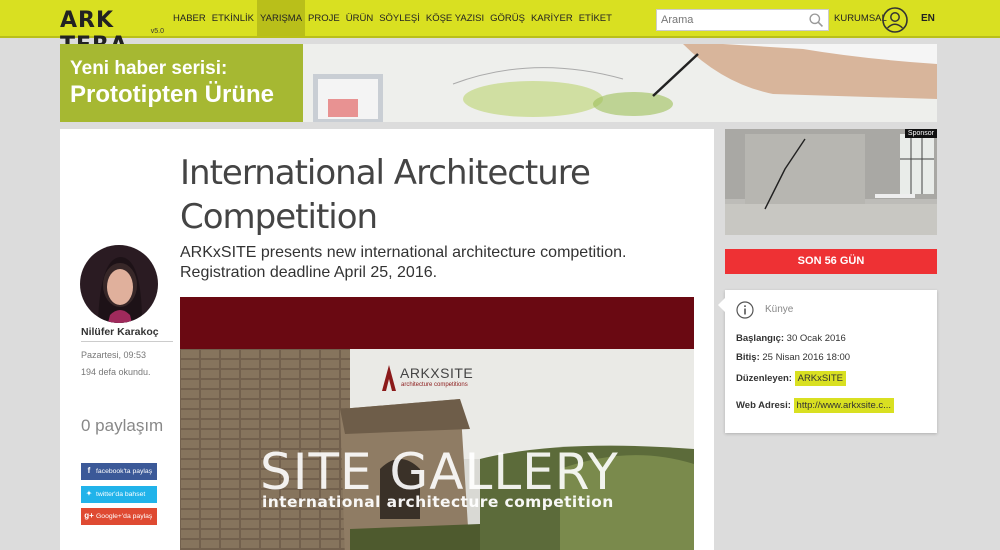 This screenshot has height=550, width=1000. Describe the element at coordinates (895, 20) in the screenshot. I see `user-icon` at that location.